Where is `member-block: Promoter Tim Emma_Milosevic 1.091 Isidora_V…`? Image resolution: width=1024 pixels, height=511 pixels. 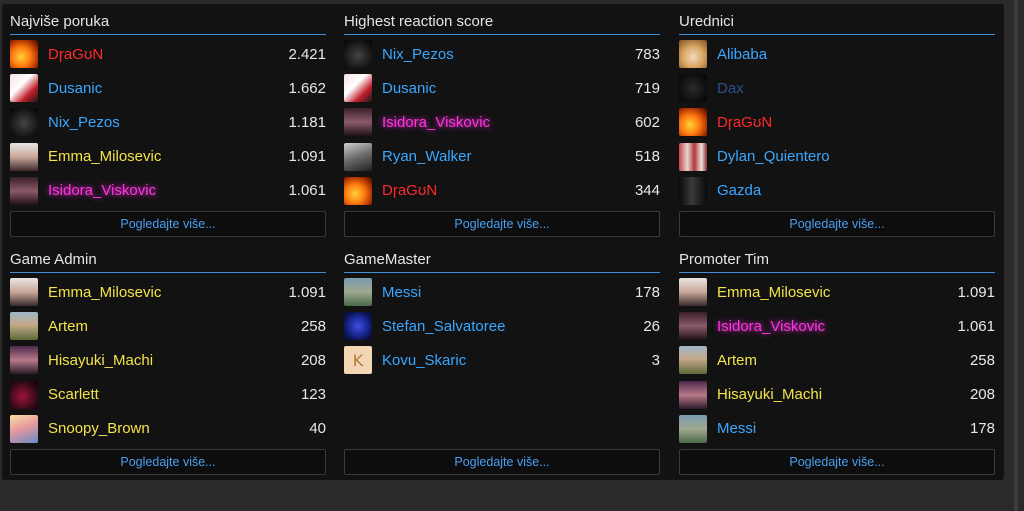 member-block: Promoter Tim Emma_Milosevic 1.091 Isidora_V… is located at coordinates (837, 361).